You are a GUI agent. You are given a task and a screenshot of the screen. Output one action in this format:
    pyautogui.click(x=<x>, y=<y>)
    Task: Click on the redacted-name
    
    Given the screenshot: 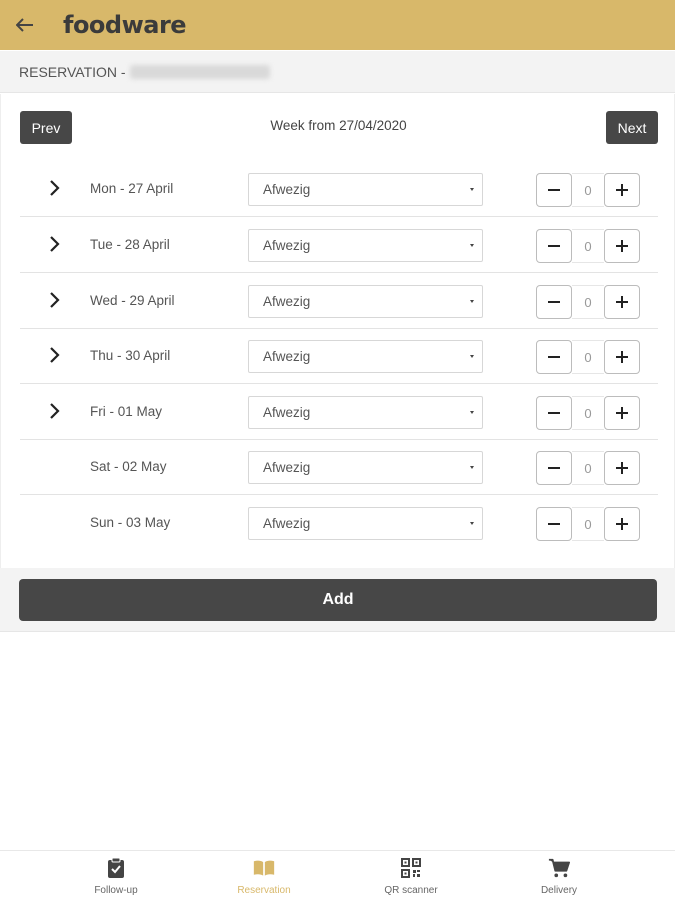 What is the action you would take?
    pyautogui.click(x=199, y=71)
    